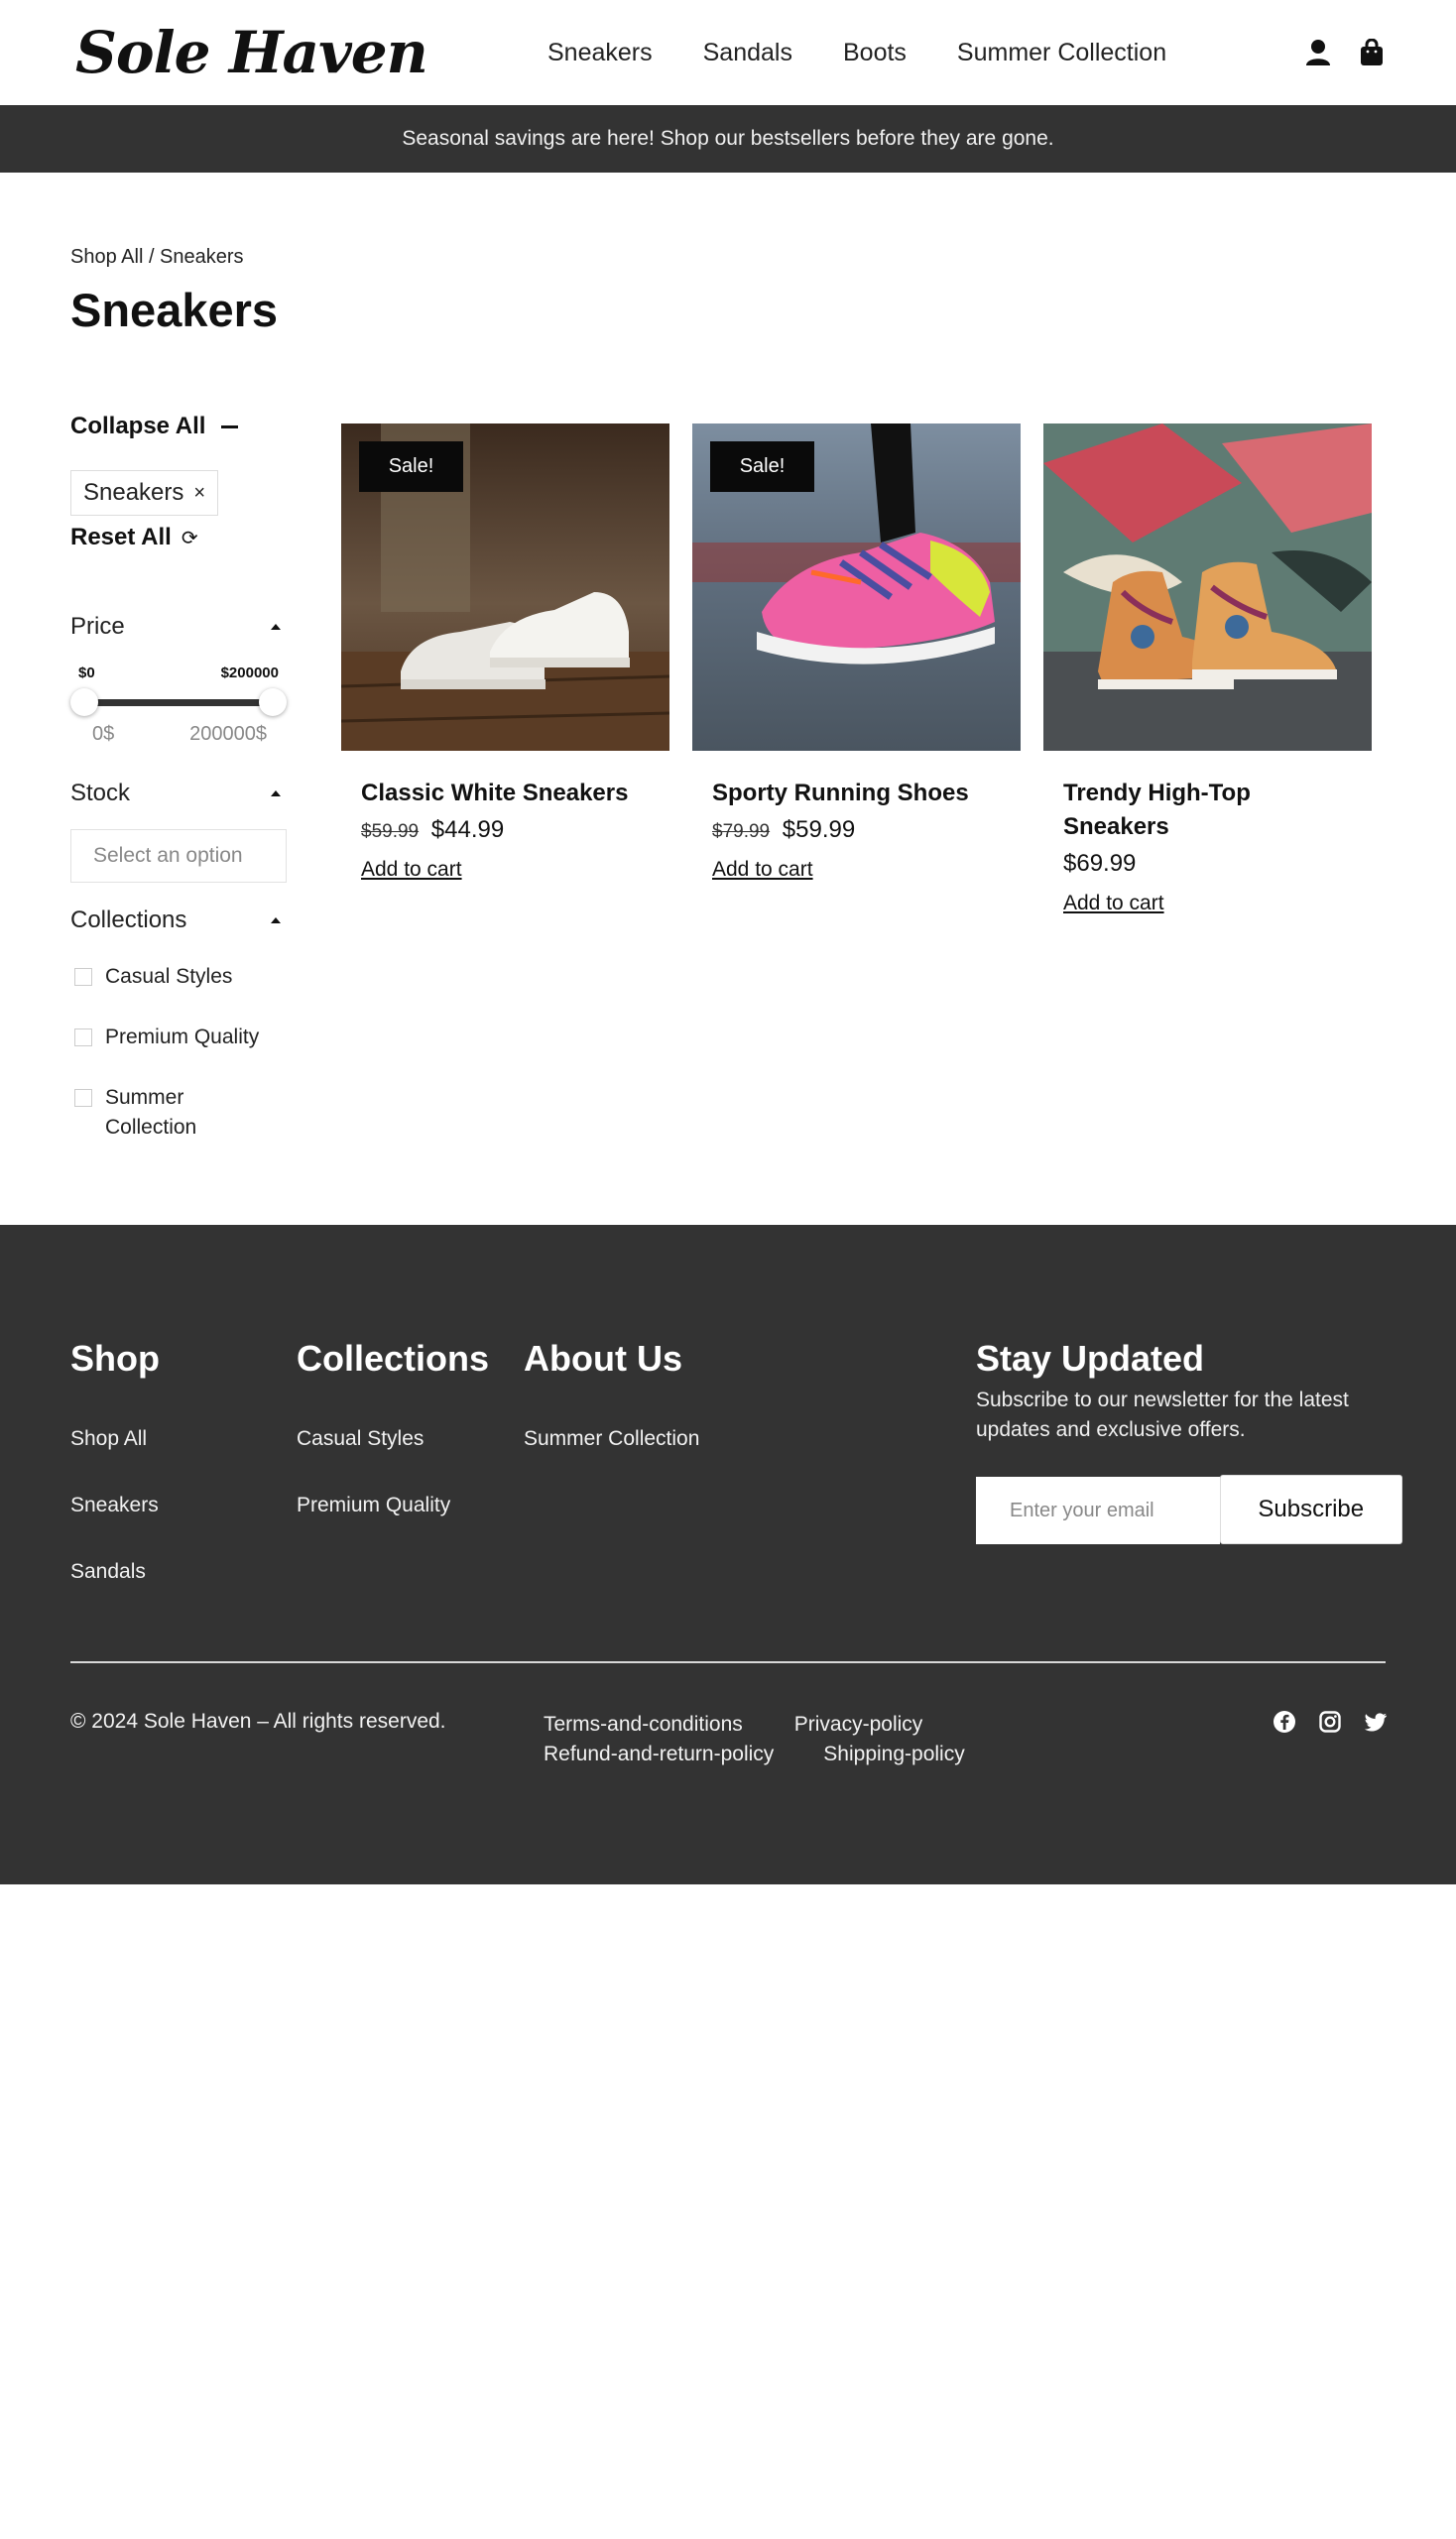 The height and width of the screenshot is (2539, 1456). What do you see at coordinates (747, 53) in the screenshot?
I see `nav-link-sandals: Sandals` at bounding box center [747, 53].